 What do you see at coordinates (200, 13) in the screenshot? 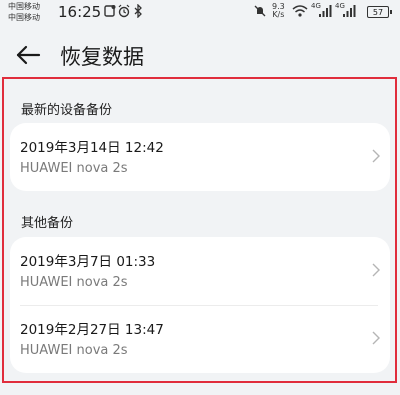
I see `status-bar: 中国移动 中国移动 16:25 9.3 K/s 4G 4G 57` at bounding box center [200, 13].